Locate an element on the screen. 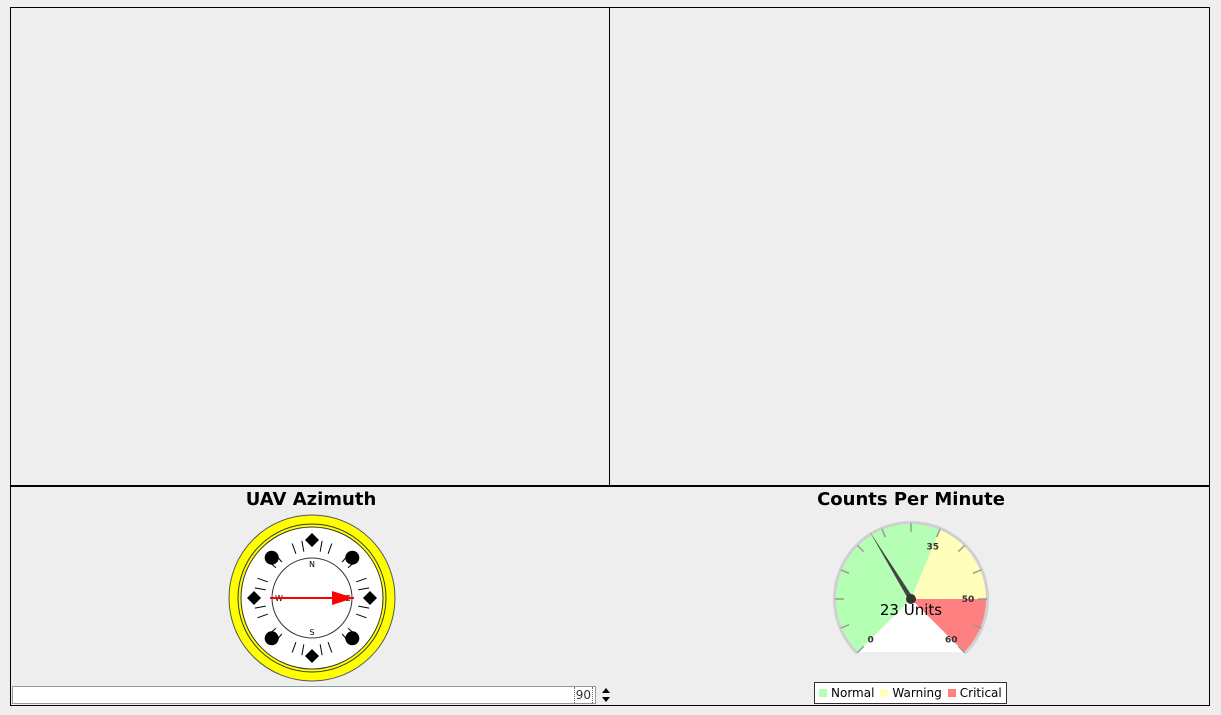 This screenshot has width=1221, height=715. gauge-value-label: 23 Units is located at coordinates (911, 610).